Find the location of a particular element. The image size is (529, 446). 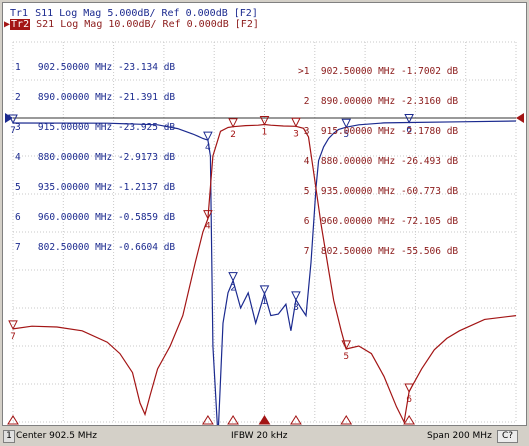

s21-marker-label: 7 is located at coordinates (13, 337).